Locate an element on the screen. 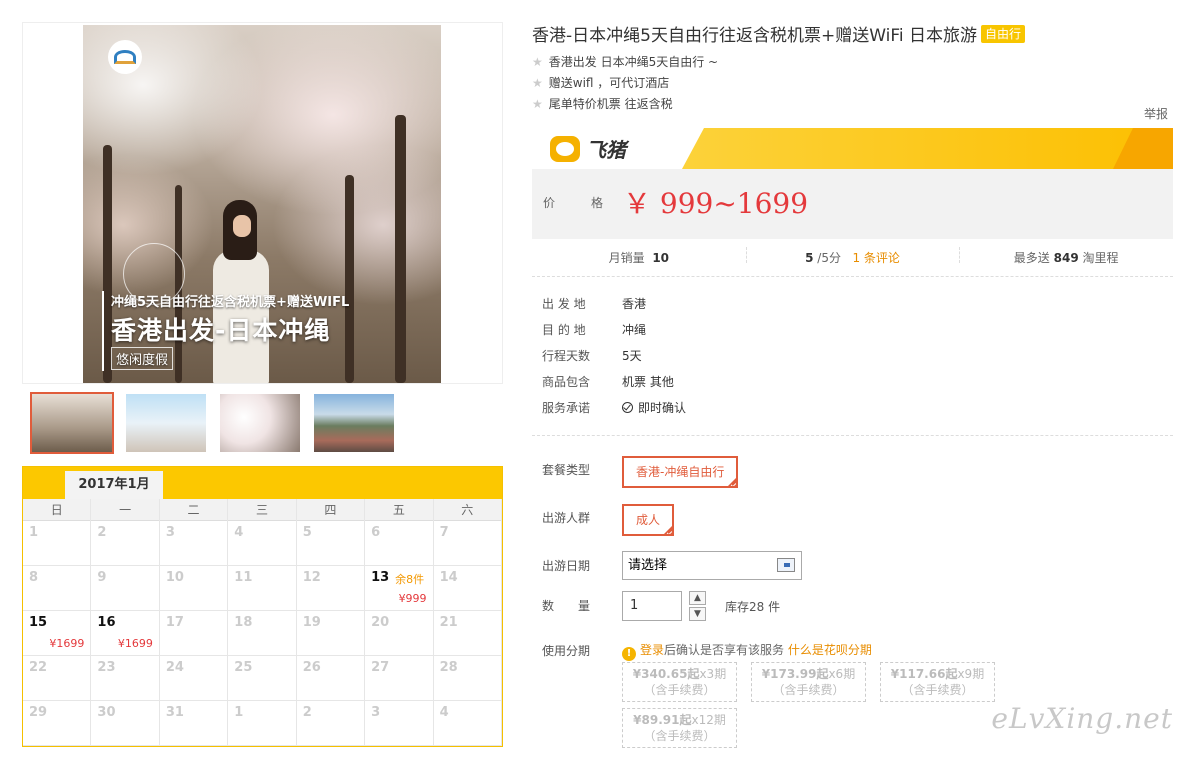 This screenshot has height=765, width=1187. day-number: 5 is located at coordinates (307, 532).